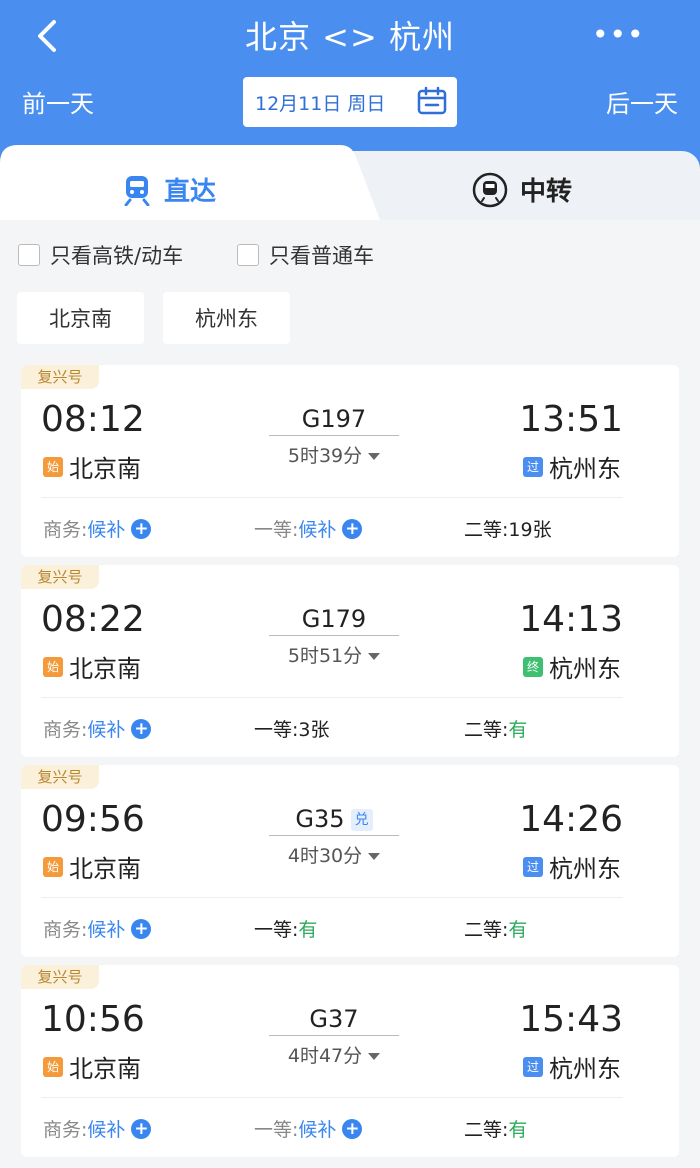 This screenshot has width=700, height=1168. Describe the element at coordinates (80, 318) in the screenshot. I see `from-station-chip: 北京南` at that location.